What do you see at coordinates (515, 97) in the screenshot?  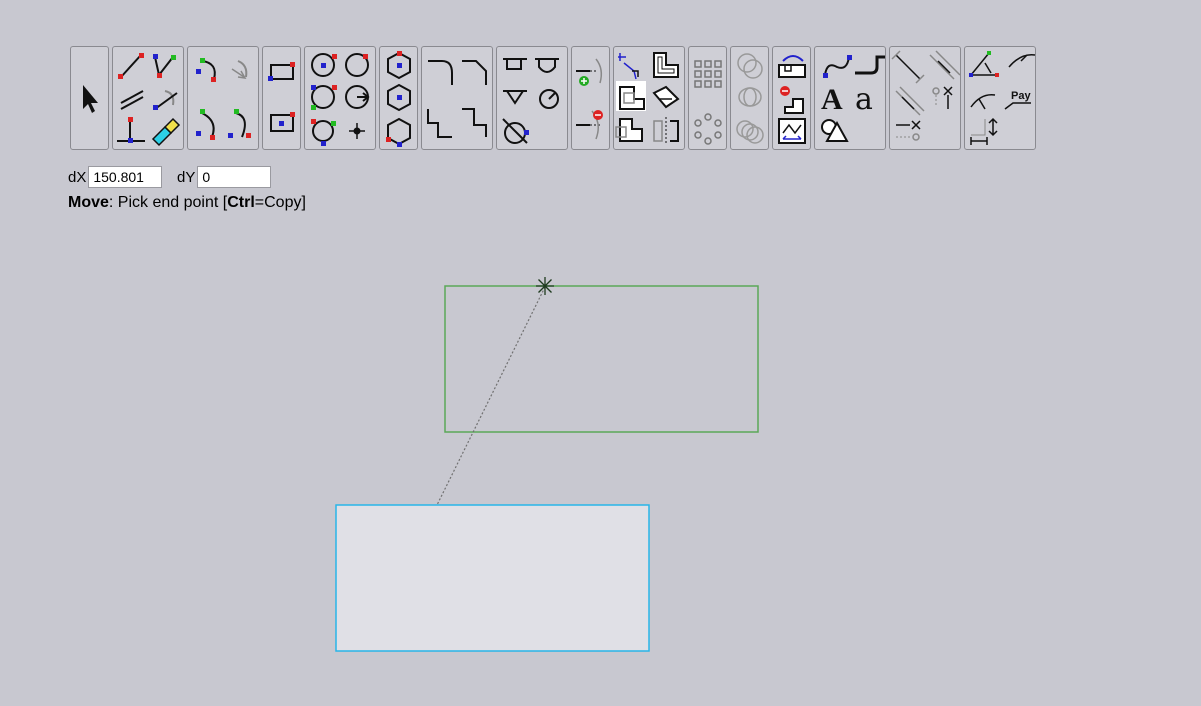 I see `v-groove-icon` at bounding box center [515, 97].